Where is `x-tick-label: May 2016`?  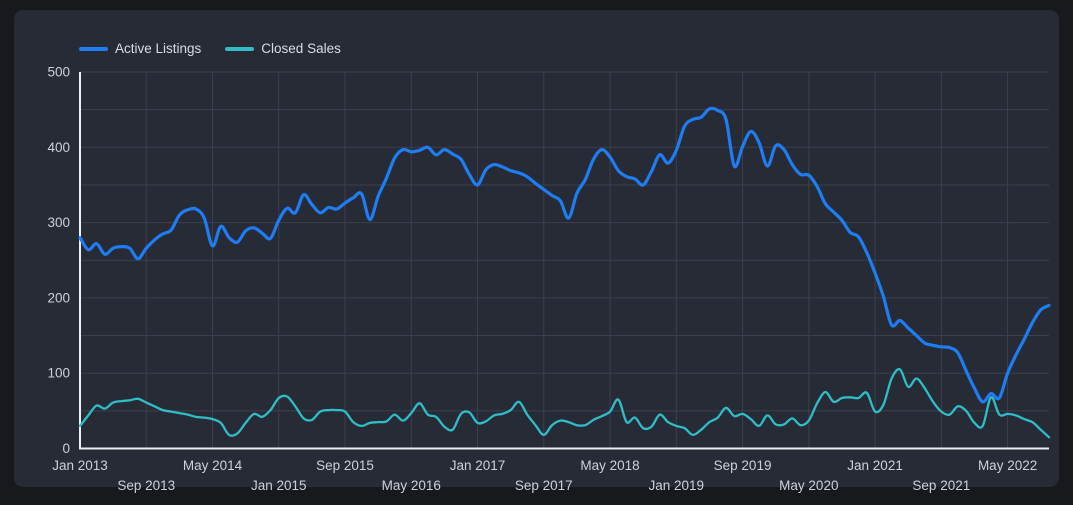 x-tick-label: May 2016 is located at coordinates (411, 485).